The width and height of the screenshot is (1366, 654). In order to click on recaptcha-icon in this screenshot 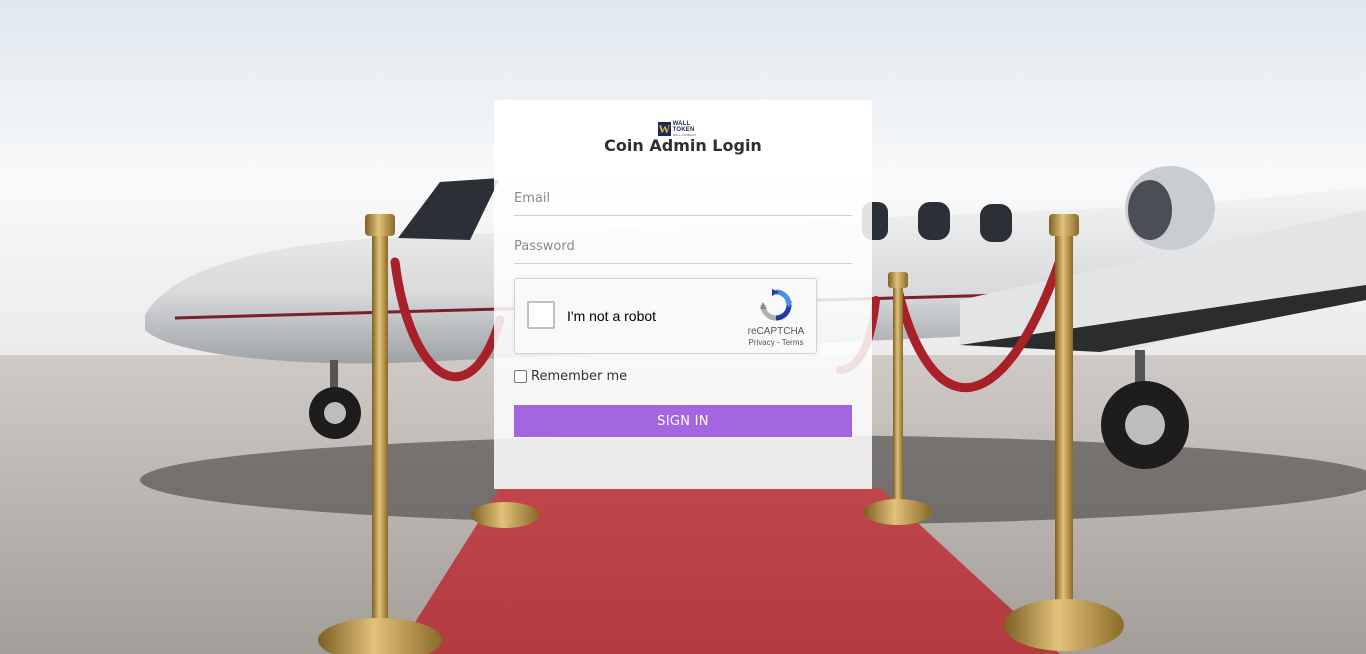, I will do `click(776, 305)`.